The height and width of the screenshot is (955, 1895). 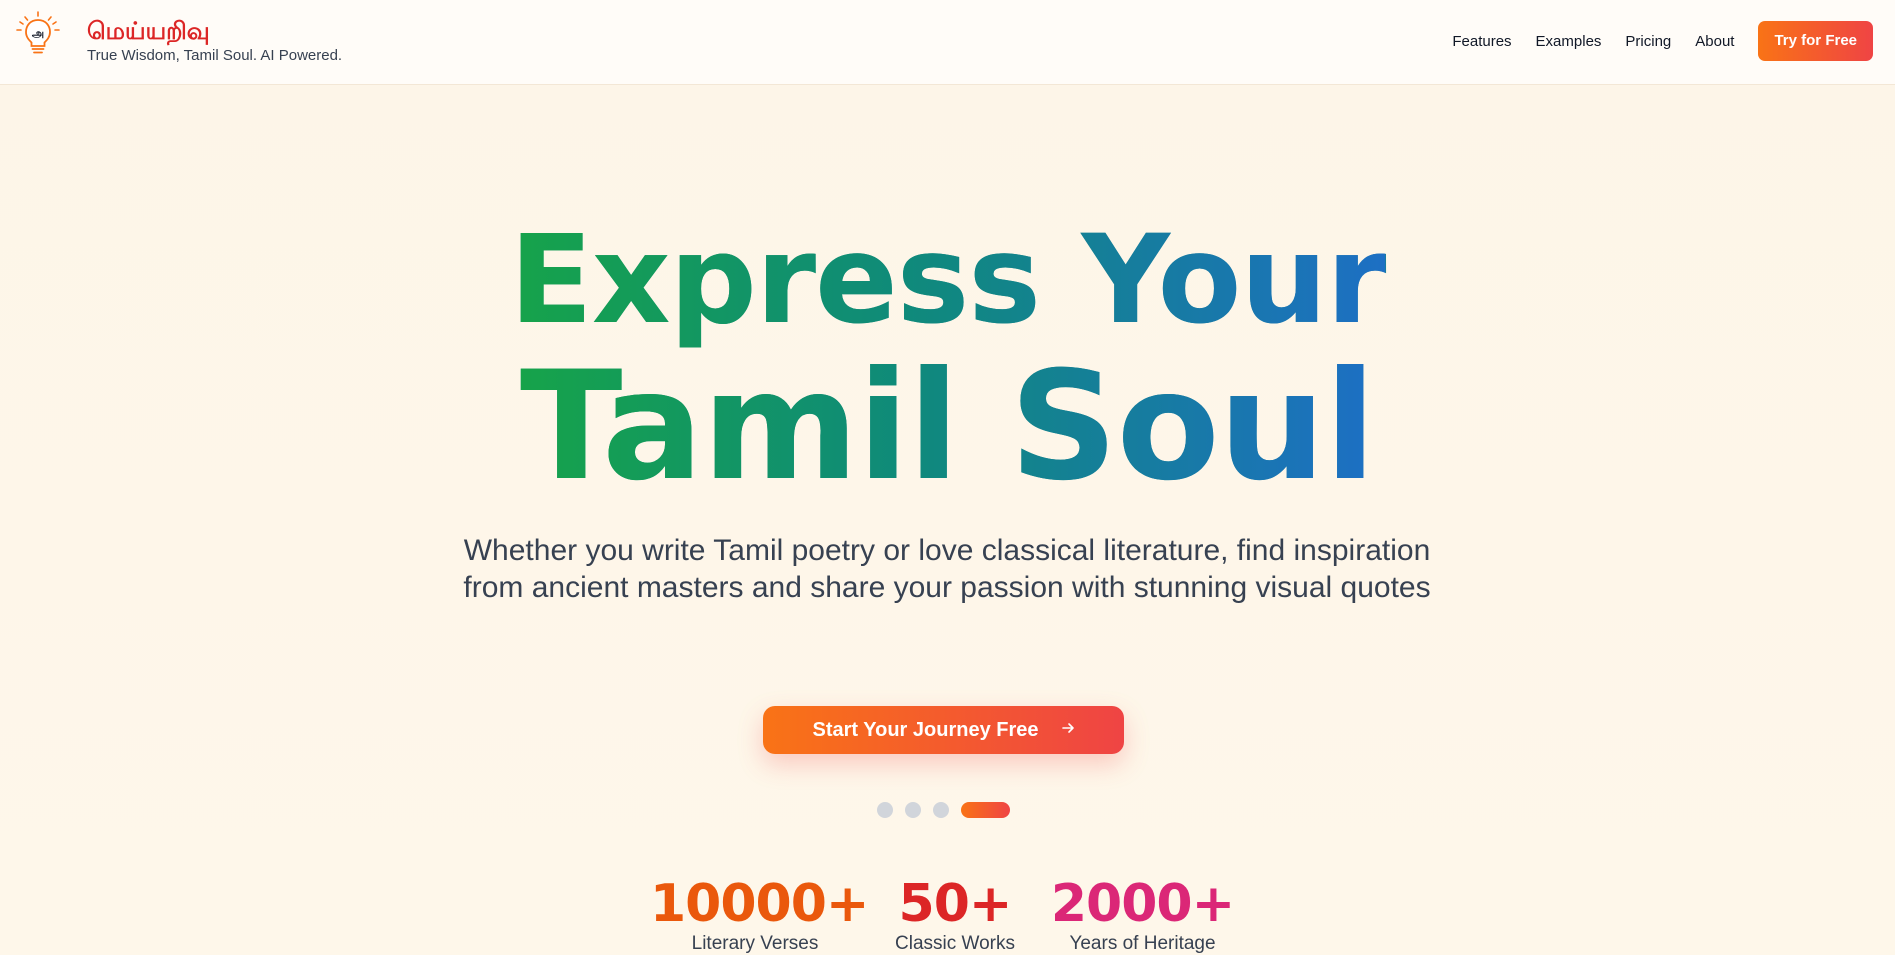 I want to click on stat-value: 50+, so click(x=955, y=904).